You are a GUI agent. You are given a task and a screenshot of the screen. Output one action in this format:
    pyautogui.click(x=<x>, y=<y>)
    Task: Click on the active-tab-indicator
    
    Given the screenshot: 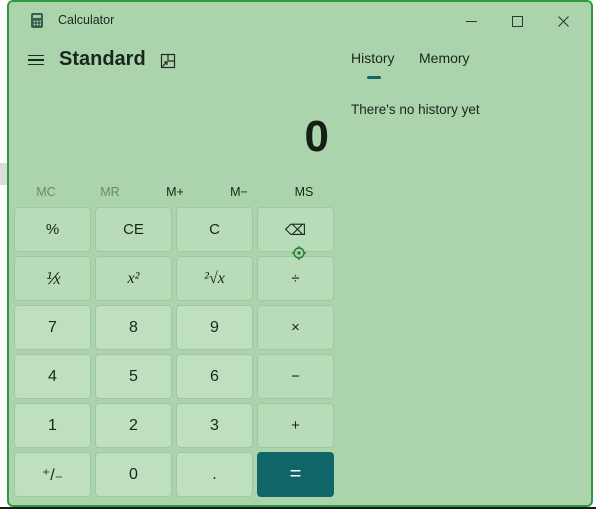 What is the action you would take?
    pyautogui.click(x=374, y=77)
    